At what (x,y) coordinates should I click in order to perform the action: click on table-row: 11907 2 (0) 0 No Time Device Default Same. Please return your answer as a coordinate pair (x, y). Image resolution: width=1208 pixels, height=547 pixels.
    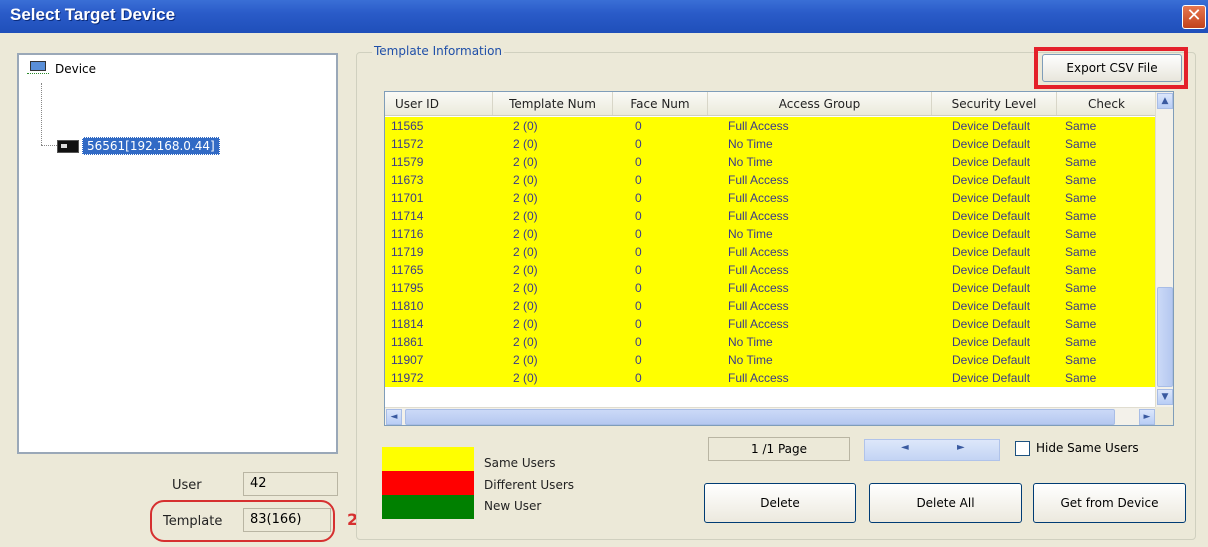
    Looking at the image, I should click on (771, 360).